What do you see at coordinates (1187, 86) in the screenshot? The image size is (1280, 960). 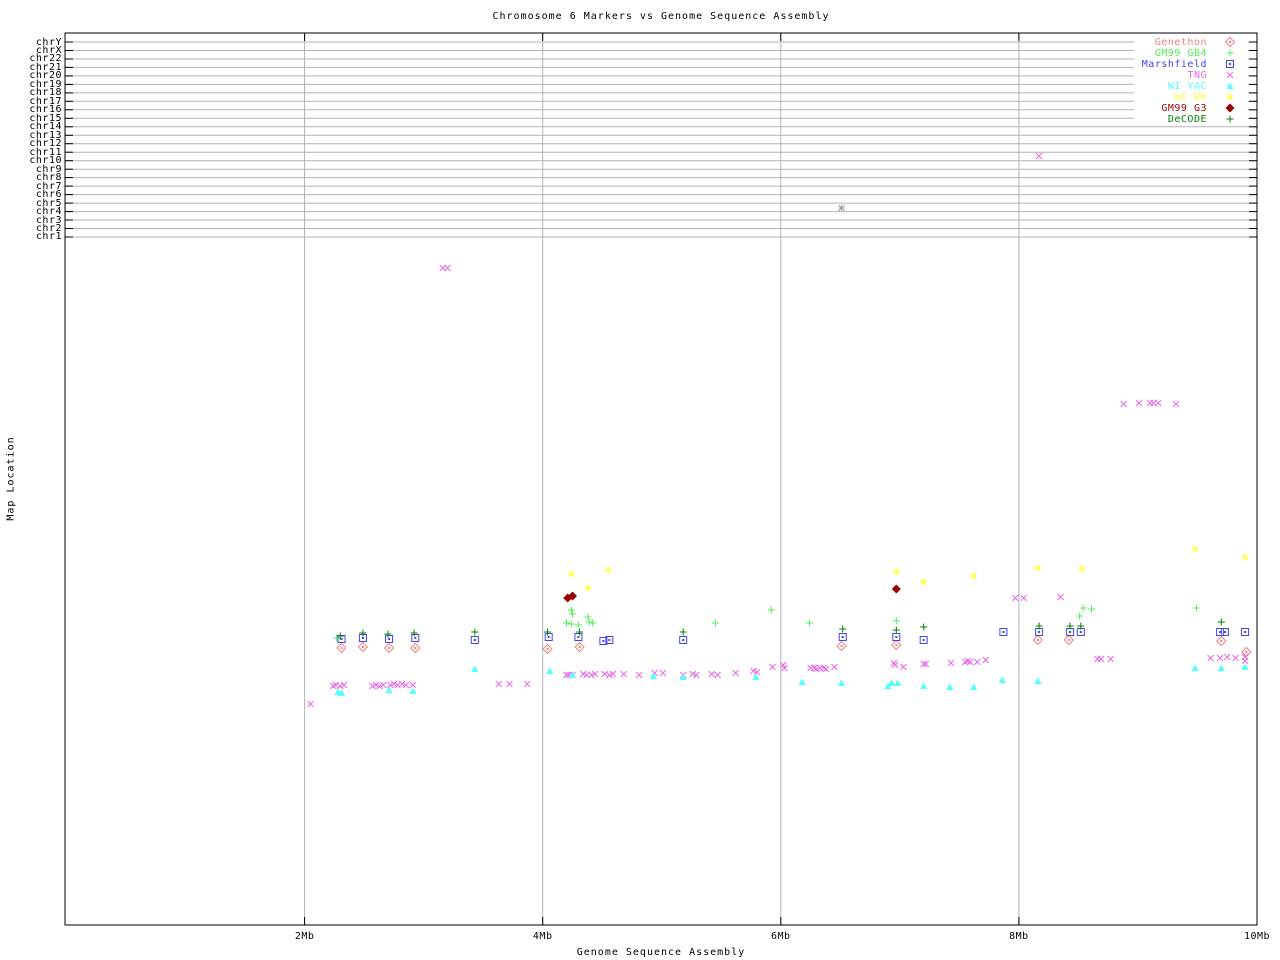 I see `legend-item-wi-yac: WI YAC` at bounding box center [1187, 86].